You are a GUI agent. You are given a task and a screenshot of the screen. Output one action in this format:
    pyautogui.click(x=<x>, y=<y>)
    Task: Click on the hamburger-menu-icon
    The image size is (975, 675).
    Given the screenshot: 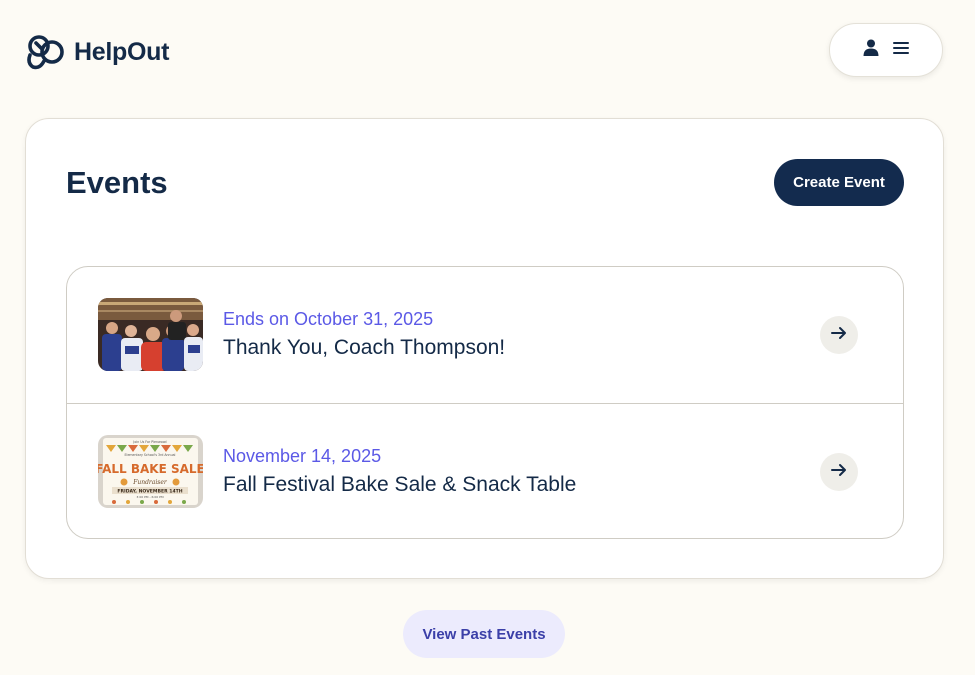 What is the action you would take?
    pyautogui.click(x=901, y=50)
    